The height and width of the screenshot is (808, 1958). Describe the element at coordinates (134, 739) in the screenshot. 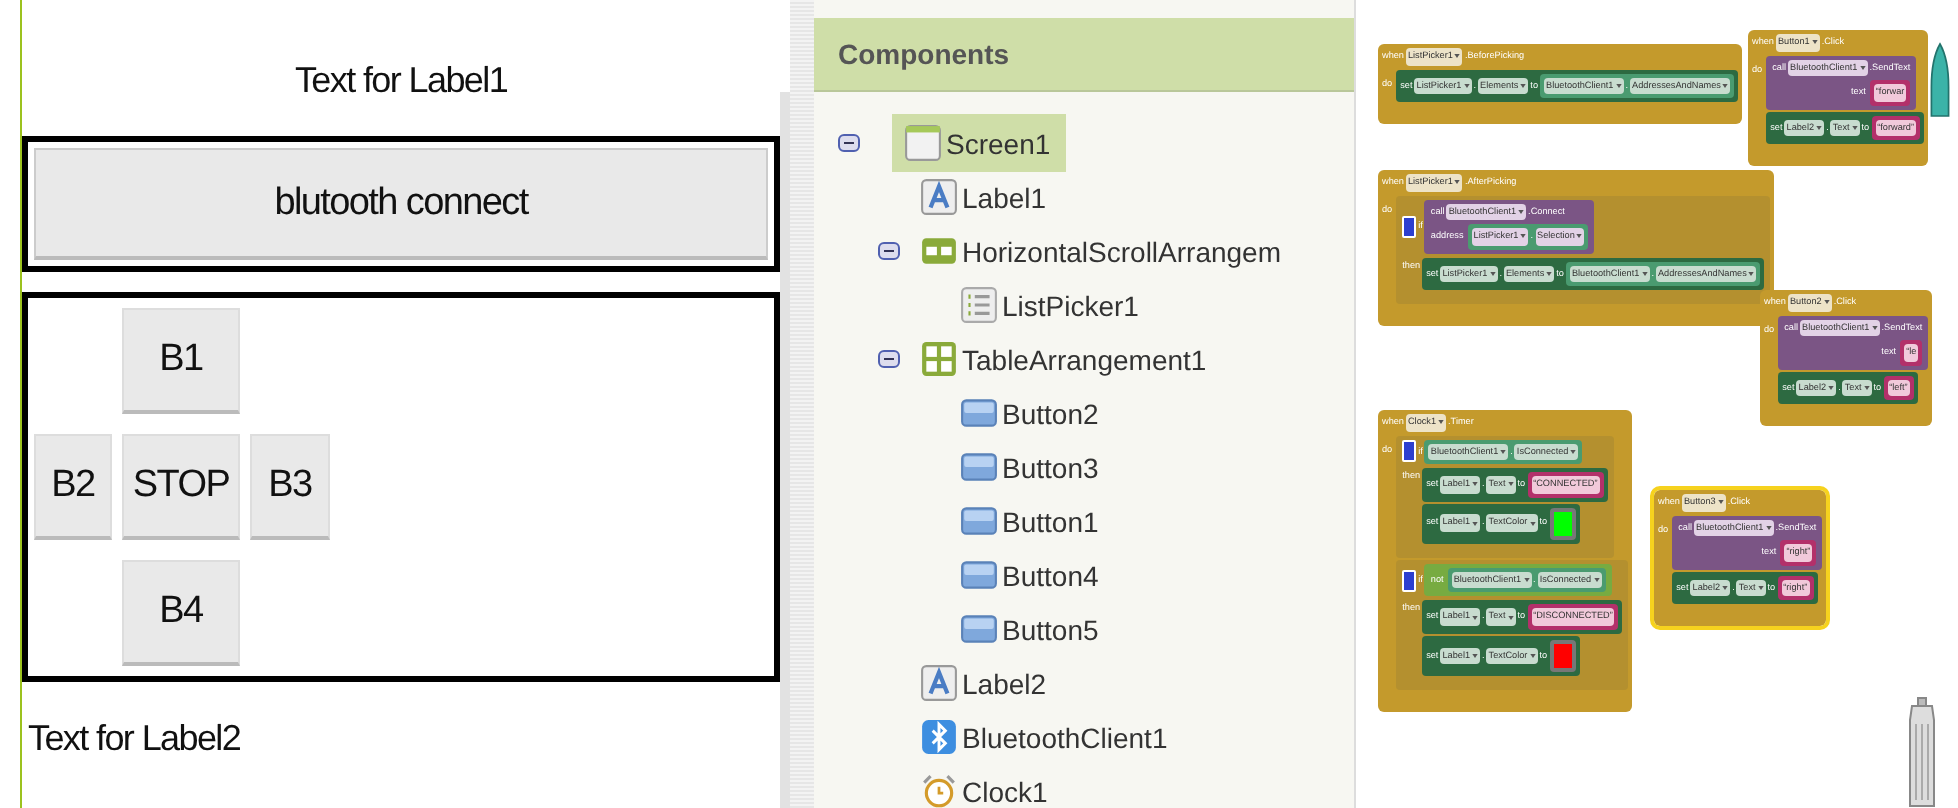

I see `label-text: Text for Label2` at that location.